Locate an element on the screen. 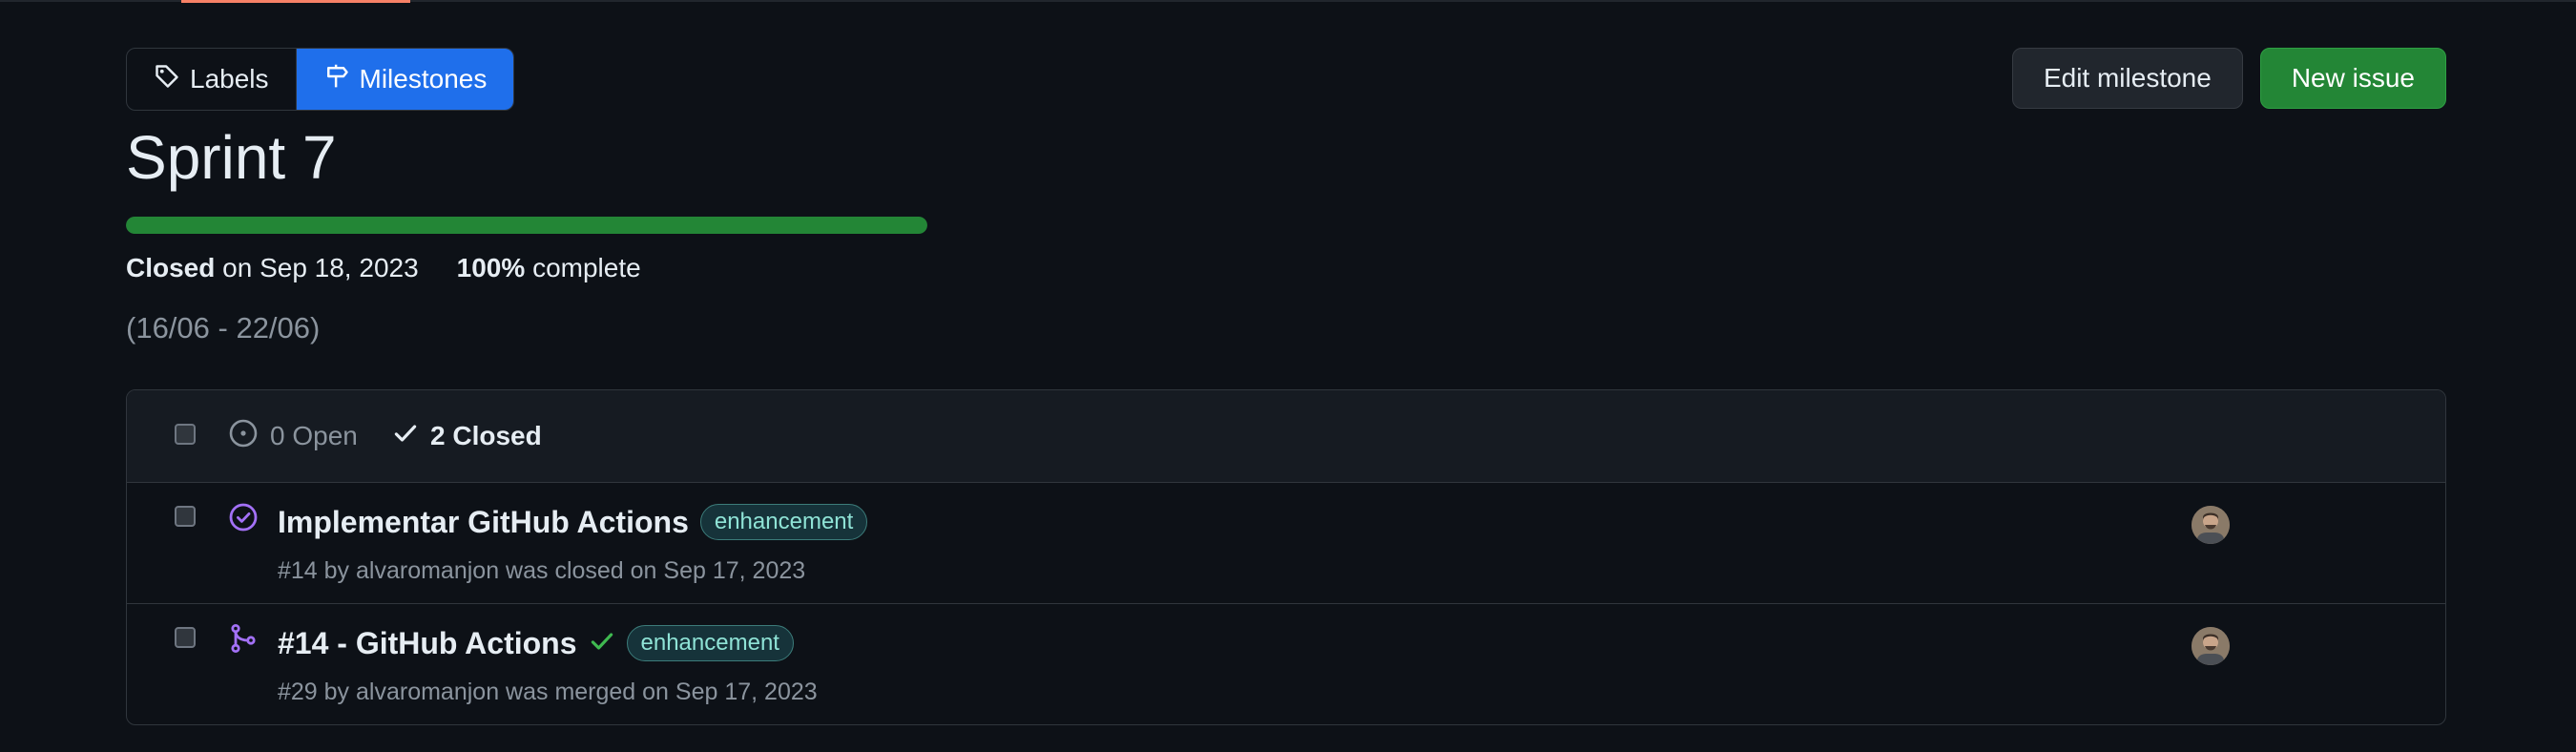  labels-tab-label: Labels is located at coordinates (229, 79).